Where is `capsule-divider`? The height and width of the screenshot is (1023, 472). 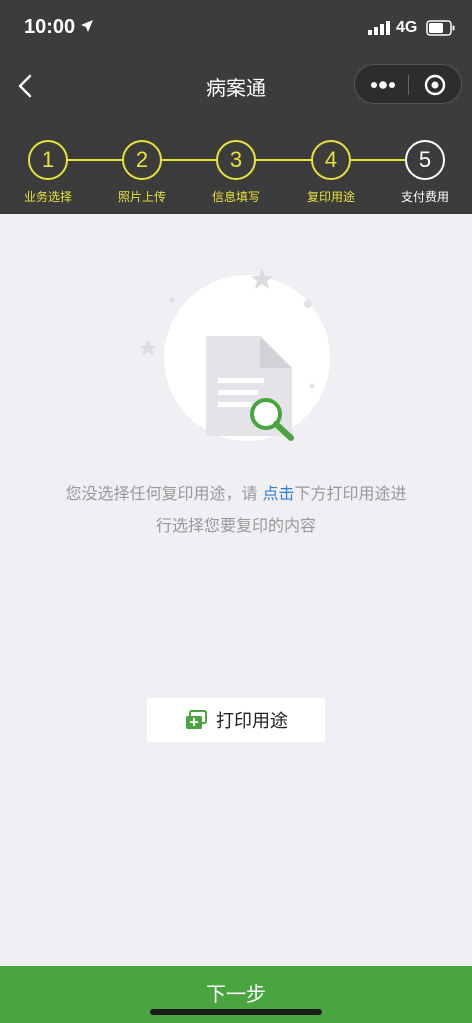
capsule-divider is located at coordinates (408, 85).